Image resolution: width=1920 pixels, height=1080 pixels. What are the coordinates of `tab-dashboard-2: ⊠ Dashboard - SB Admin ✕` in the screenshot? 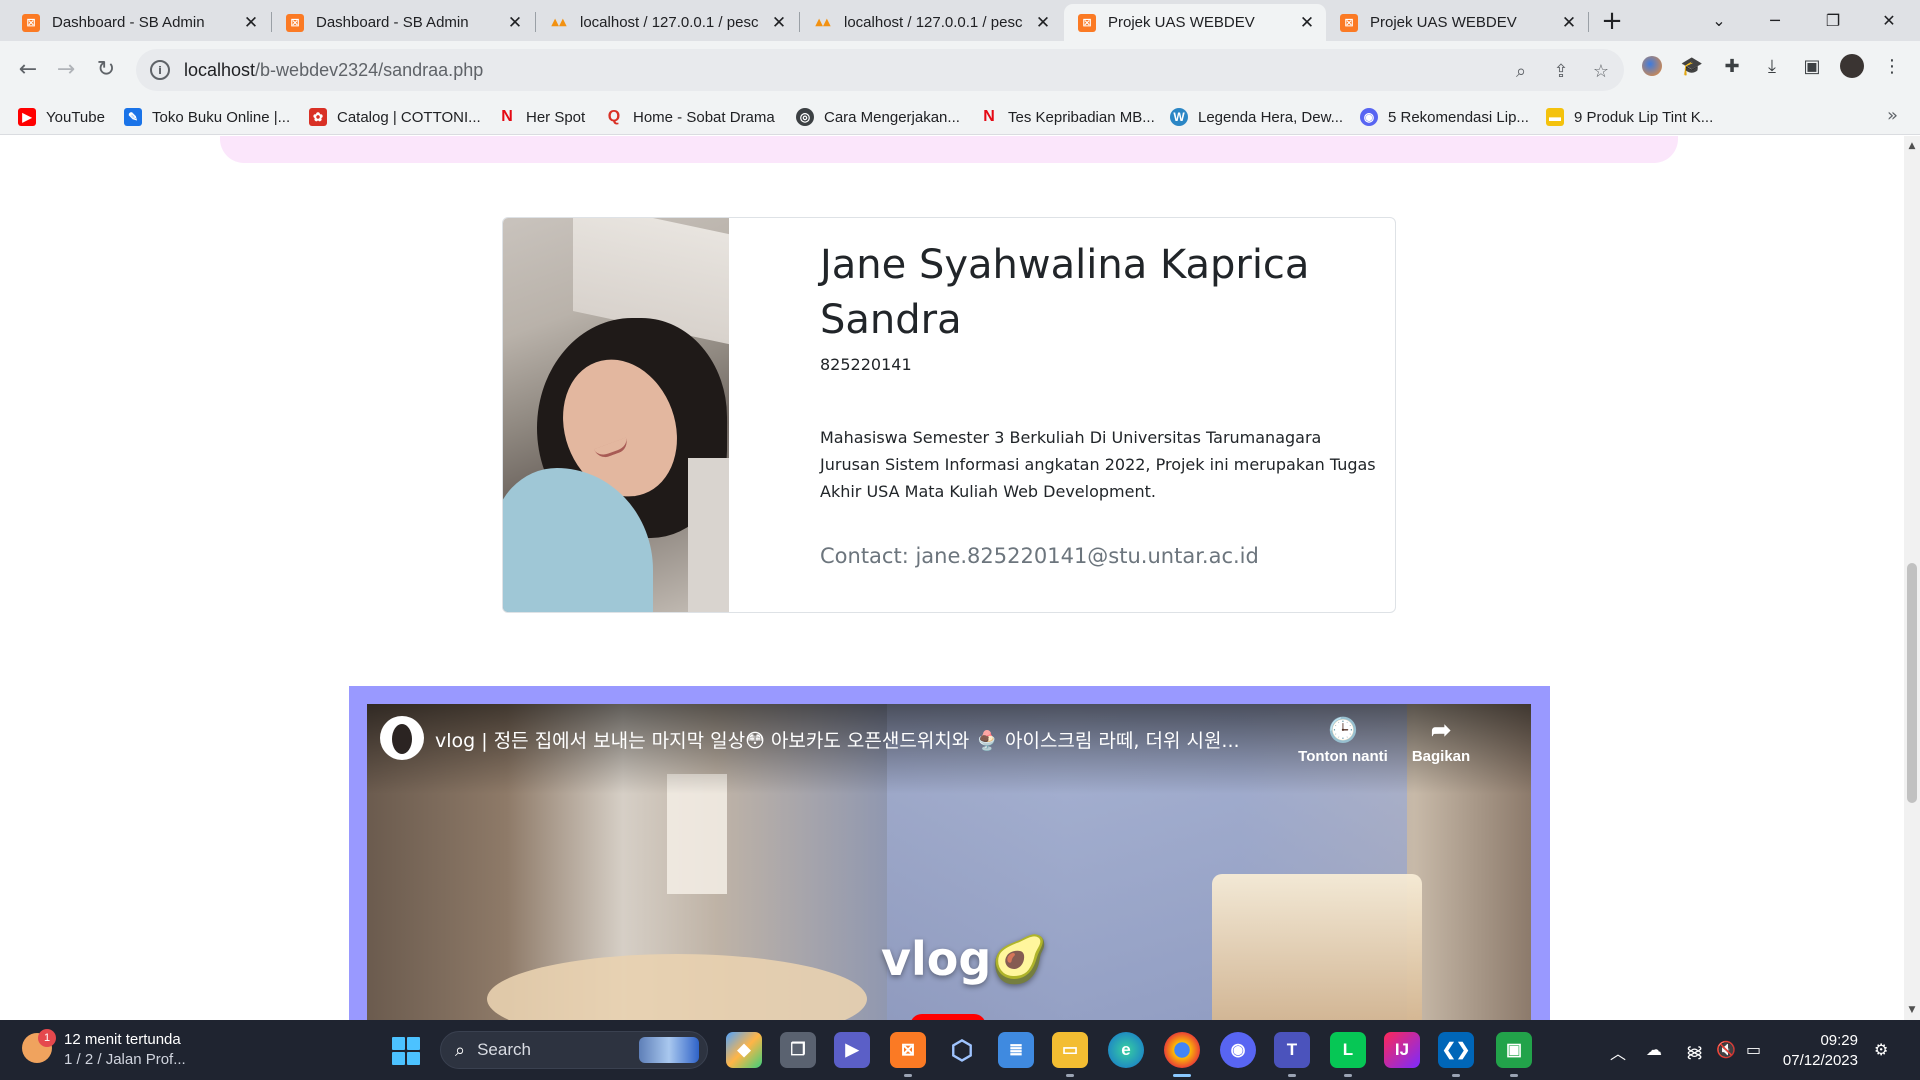 It's located at (403, 22).